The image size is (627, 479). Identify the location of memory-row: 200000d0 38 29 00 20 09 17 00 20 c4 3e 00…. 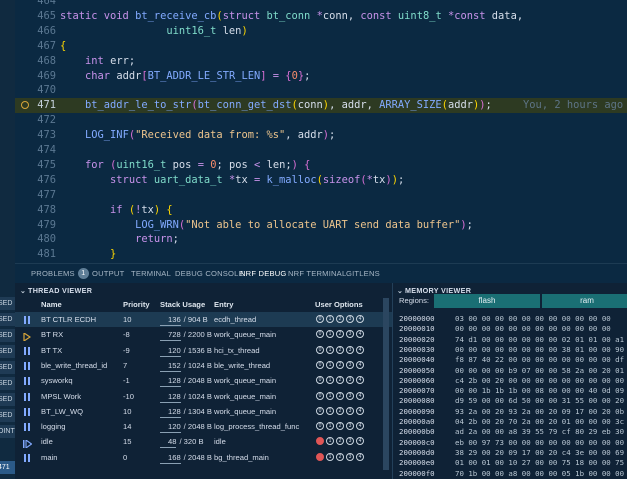
(513, 453).